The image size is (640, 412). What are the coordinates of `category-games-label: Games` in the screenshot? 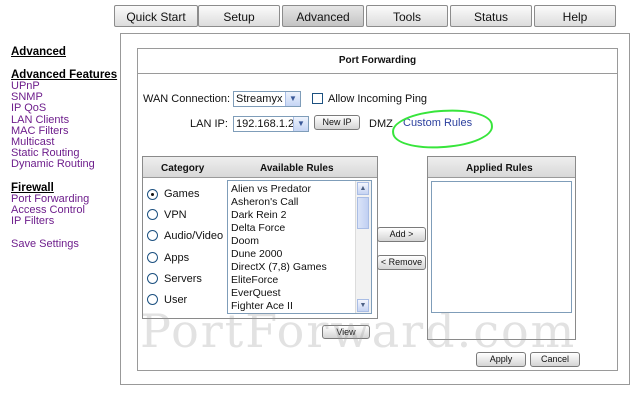 It's located at (182, 194).